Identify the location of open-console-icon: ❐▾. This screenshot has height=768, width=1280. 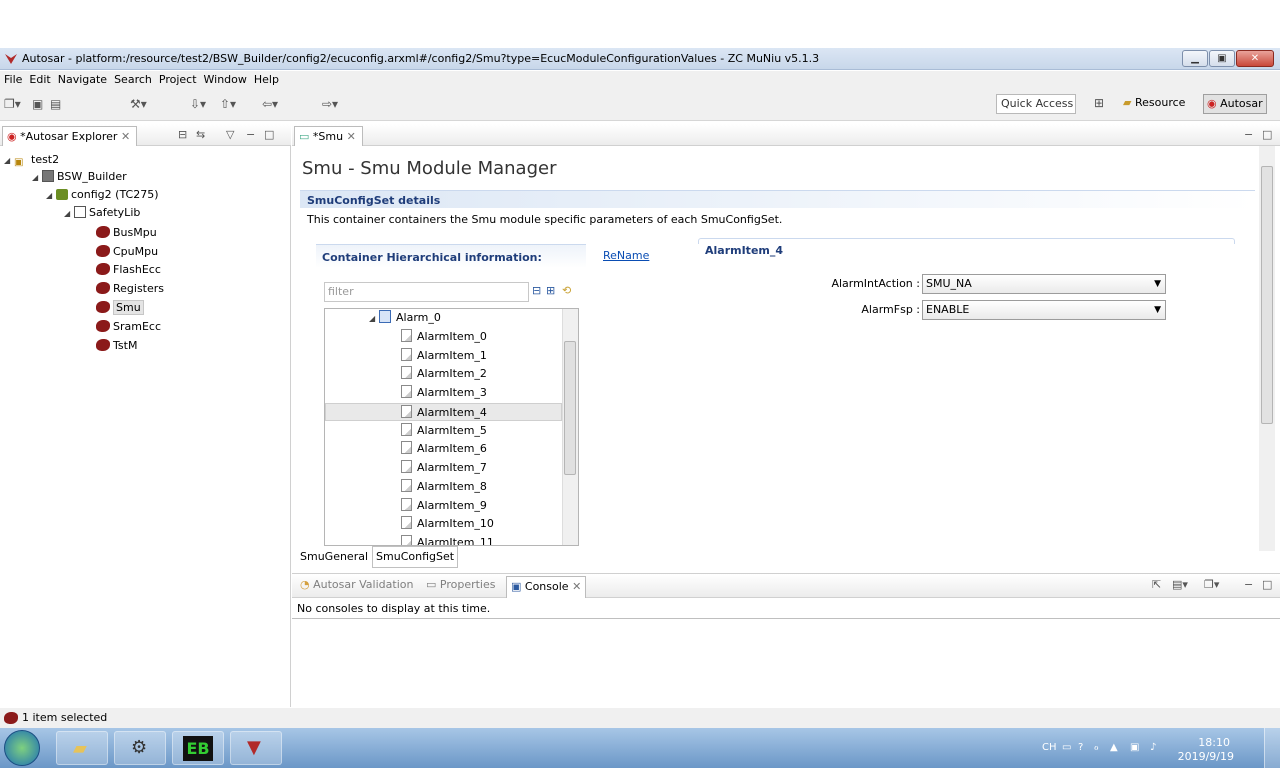
(1211, 584).